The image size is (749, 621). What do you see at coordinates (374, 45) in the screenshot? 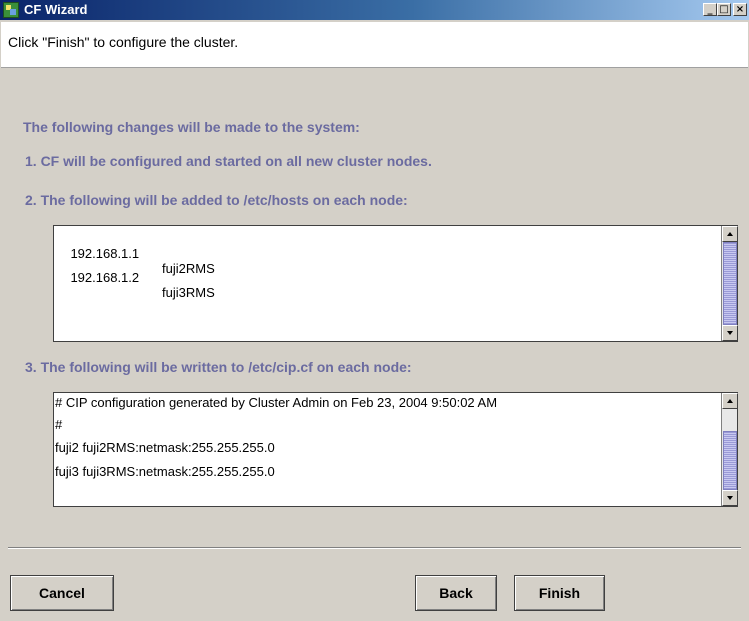
I see `instruction-panel: Click "Finish" to configure the cluster.` at bounding box center [374, 45].